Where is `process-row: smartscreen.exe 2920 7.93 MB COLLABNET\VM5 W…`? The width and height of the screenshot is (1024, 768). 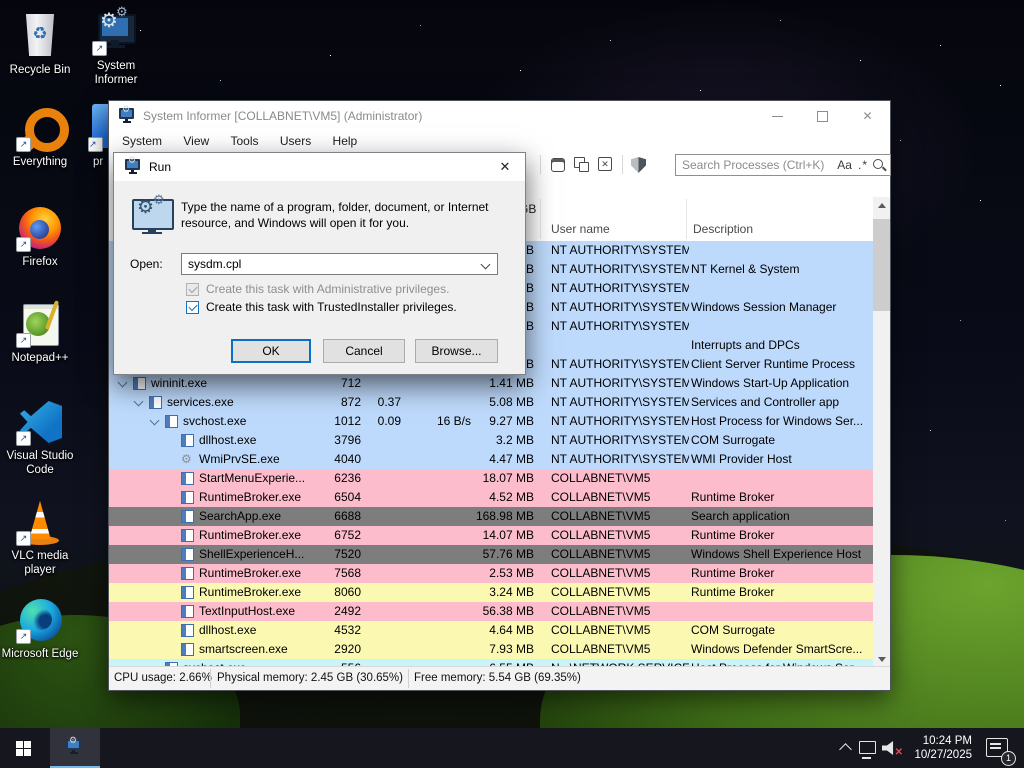
process-row: smartscreen.exe 2920 7.93 MB COLLABNET\VM5 W… is located at coordinates (492, 649).